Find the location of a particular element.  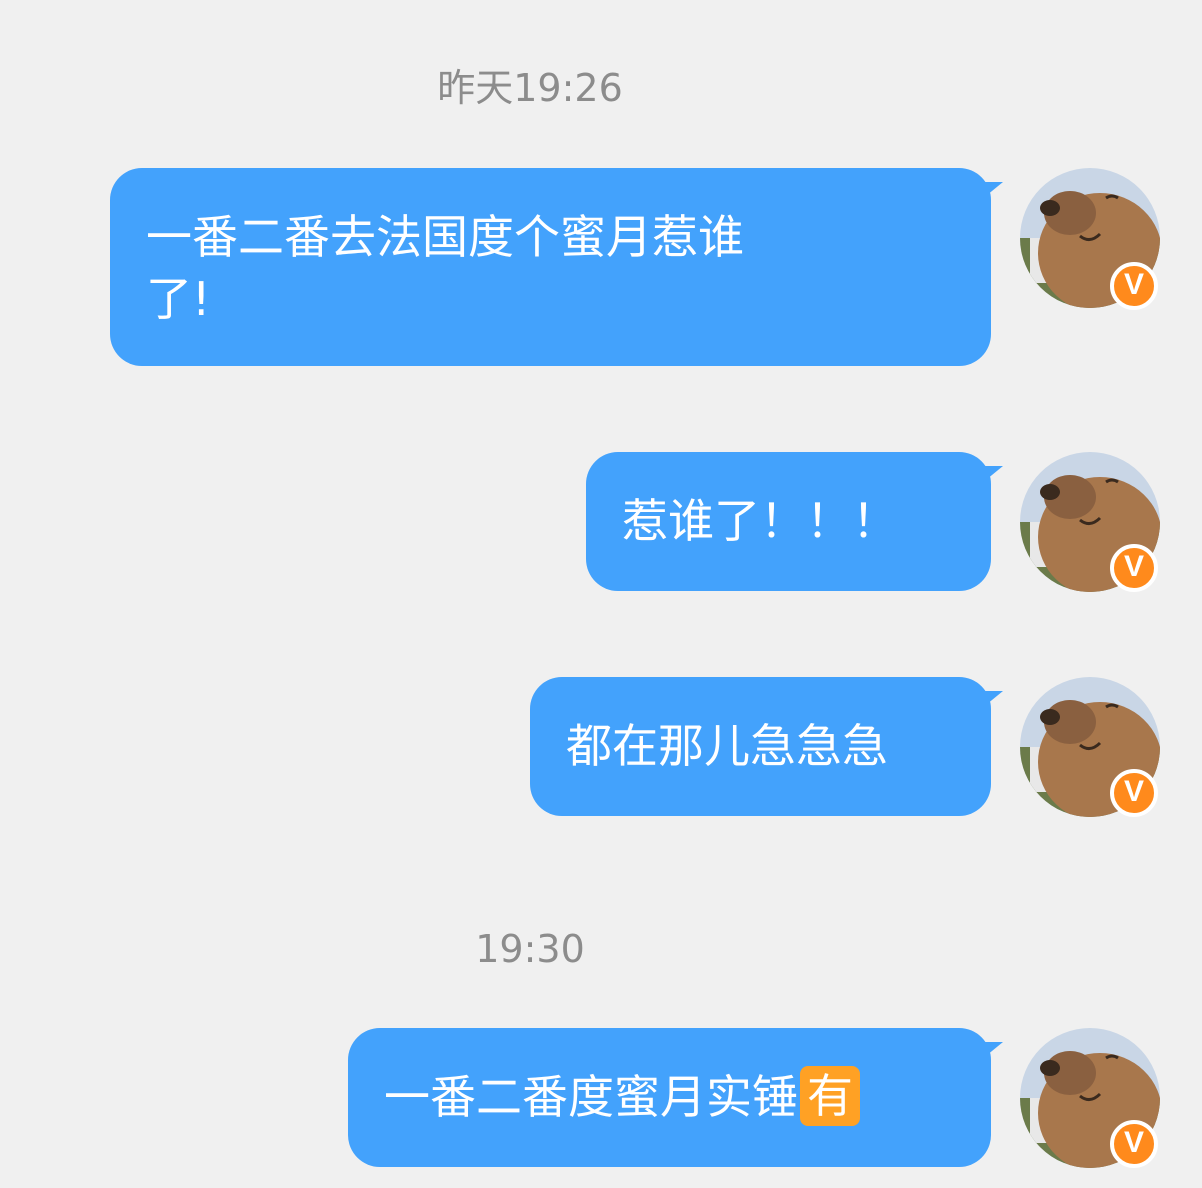

emoji-you-icon: 有 is located at coordinates (830, 1096).